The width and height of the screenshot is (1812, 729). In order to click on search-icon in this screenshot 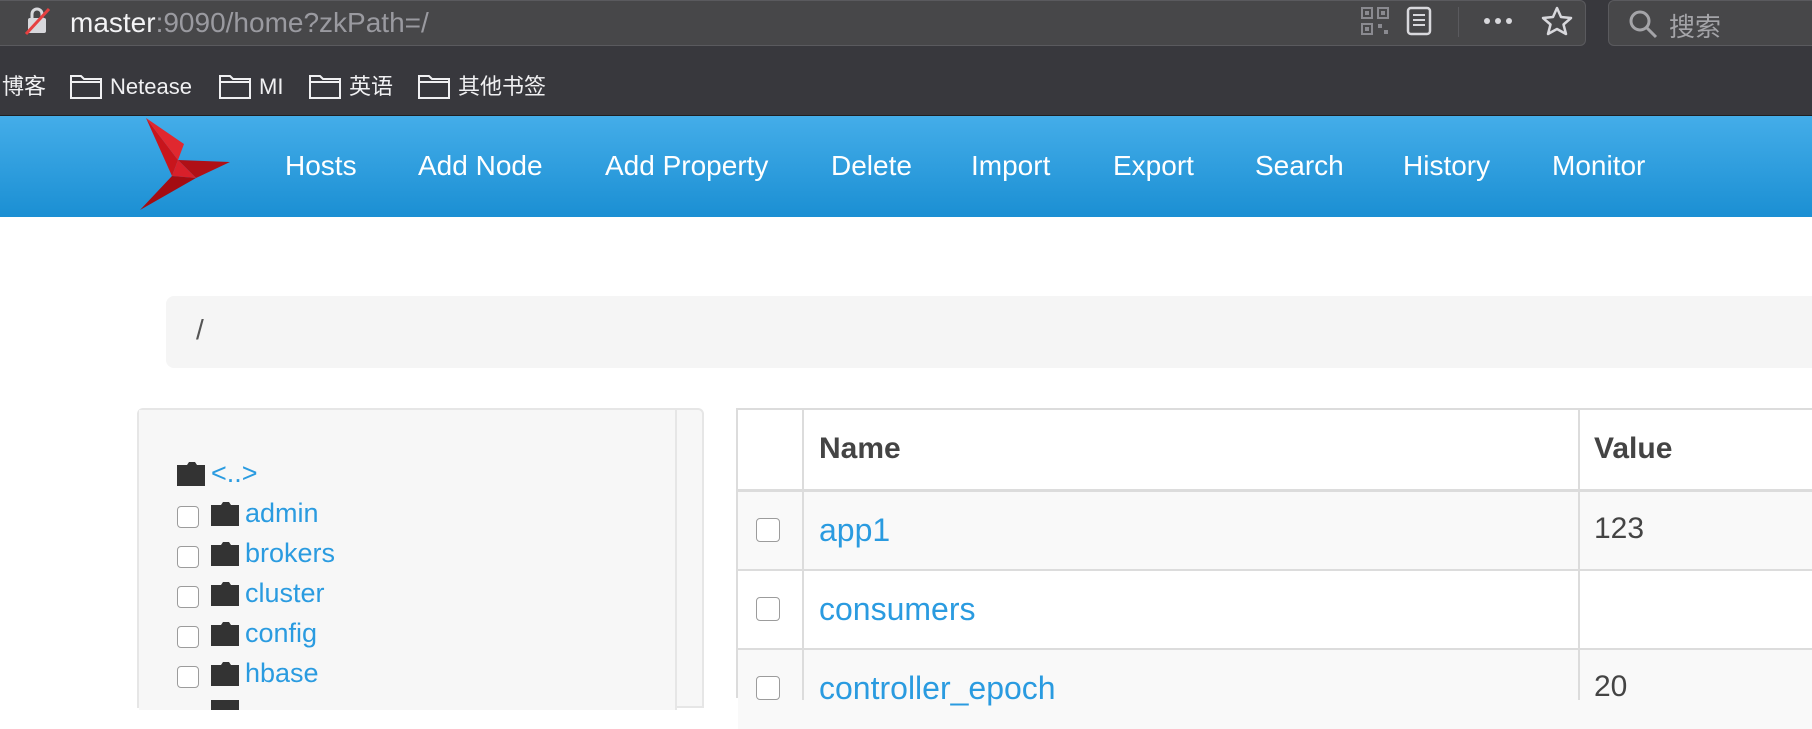, I will do `click(1643, 24)`.